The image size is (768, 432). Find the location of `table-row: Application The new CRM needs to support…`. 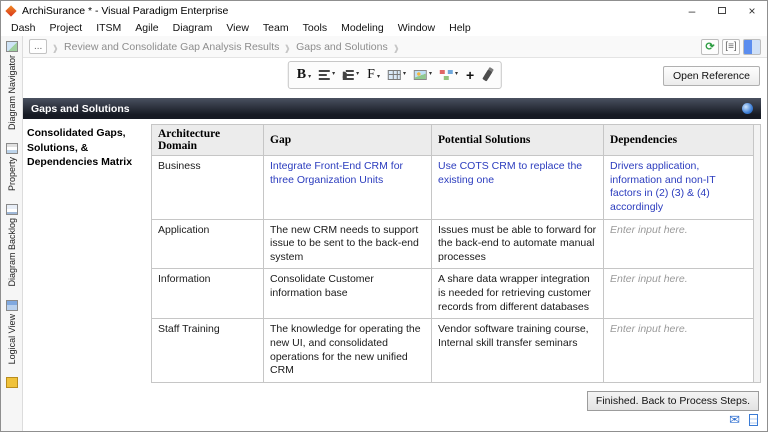

table-row: Application The new CRM needs to support… is located at coordinates (452, 244).